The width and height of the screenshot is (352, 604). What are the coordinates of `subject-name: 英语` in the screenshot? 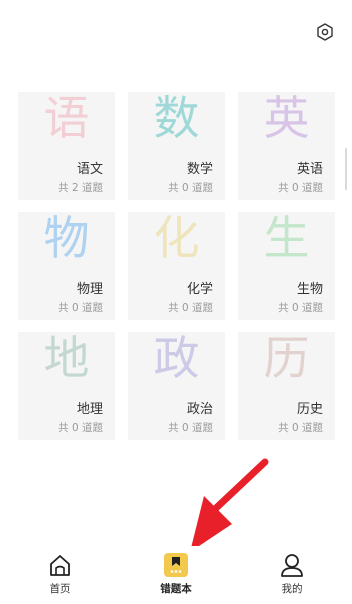 It's located at (309, 169).